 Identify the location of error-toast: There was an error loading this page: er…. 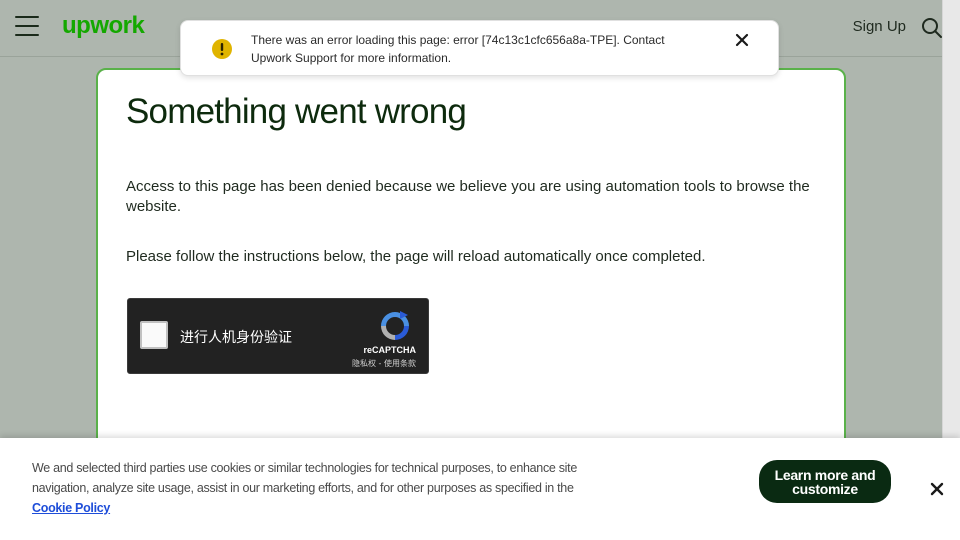
(479, 48).